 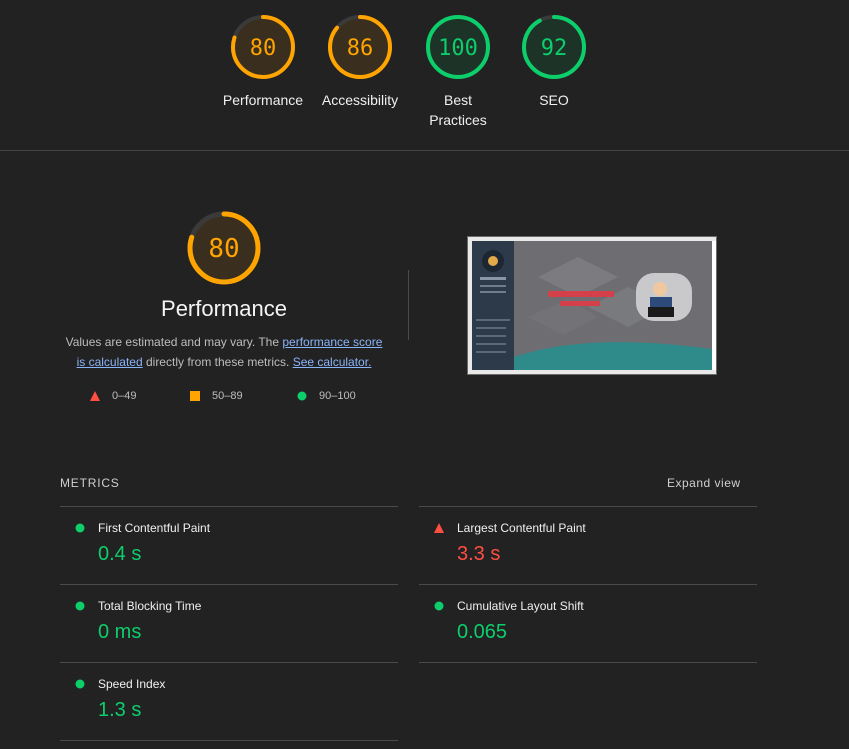 I want to click on legend-range: 0–49, so click(x=124, y=396).